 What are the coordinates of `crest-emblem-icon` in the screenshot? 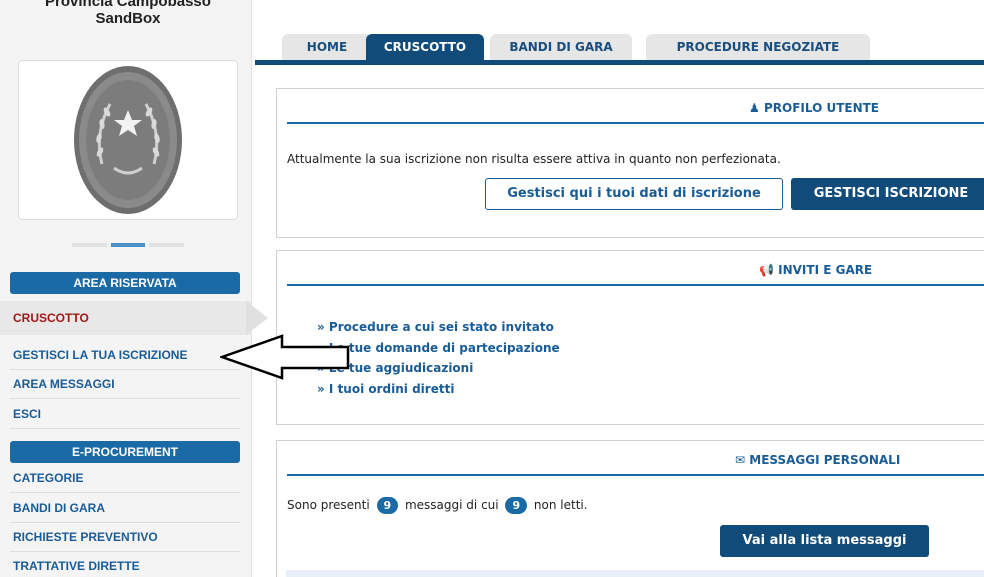 It's located at (128, 140).